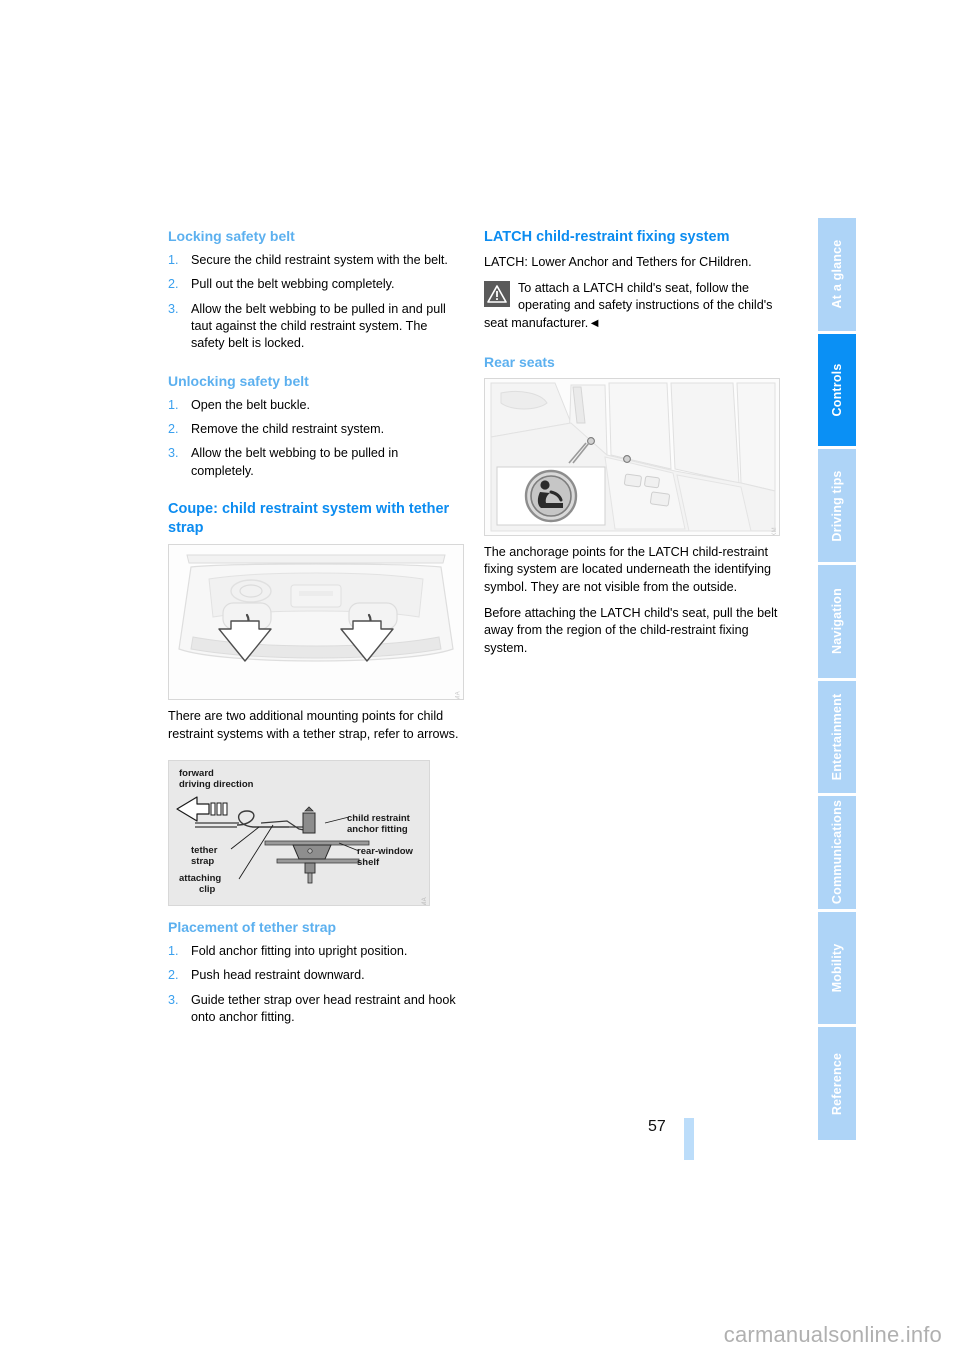  I want to click on coupe-interior-illustration, so click(316, 622).